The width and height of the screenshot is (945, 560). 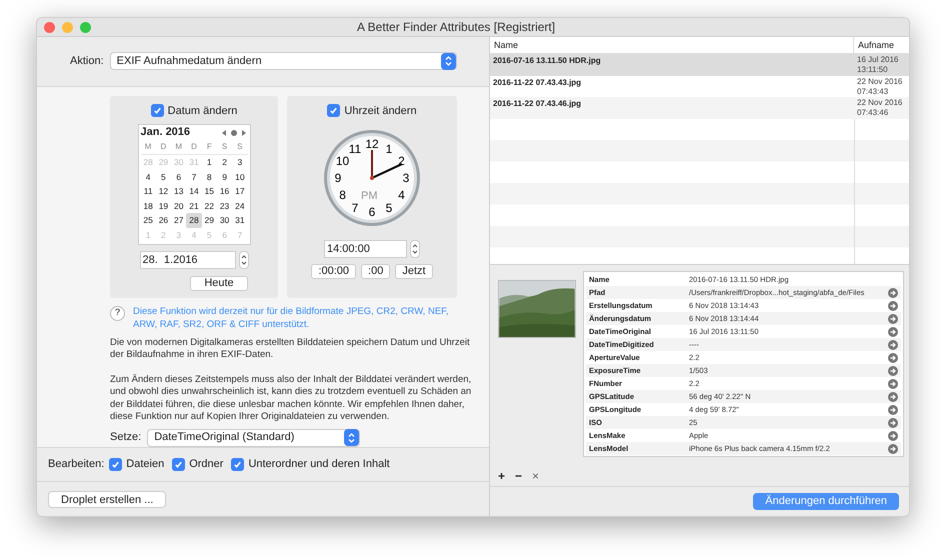 What do you see at coordinates (209, 177) in the screenshot?
I see `calendar-day: 8` at bounding box center [209, 177].